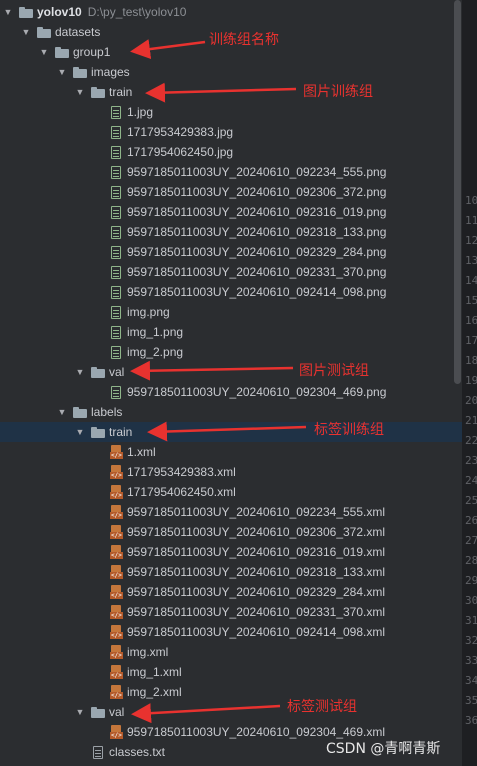 The height and width of the screenshot is (766, 477). Describe the element at coordinates (457, 192) in the screenshot. I see `scrollbar-thumb` at that location.